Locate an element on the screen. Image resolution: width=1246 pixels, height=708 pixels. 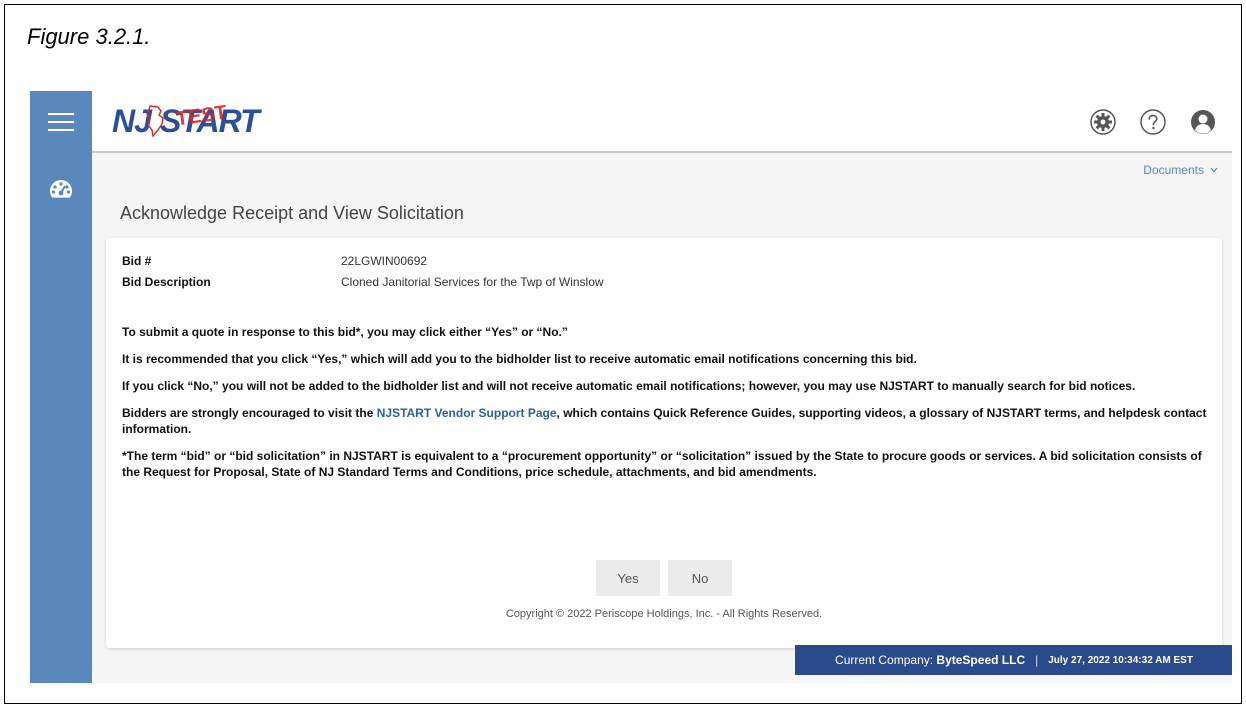
help-icon is located at coordinates (1153, 122).